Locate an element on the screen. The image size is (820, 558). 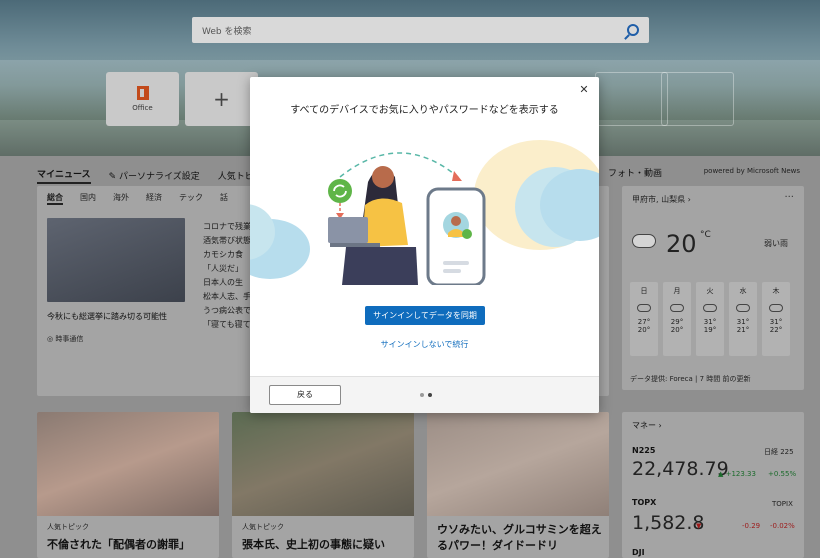
forecast-day: 月 29° 20° is located at coordinates (677, 319).